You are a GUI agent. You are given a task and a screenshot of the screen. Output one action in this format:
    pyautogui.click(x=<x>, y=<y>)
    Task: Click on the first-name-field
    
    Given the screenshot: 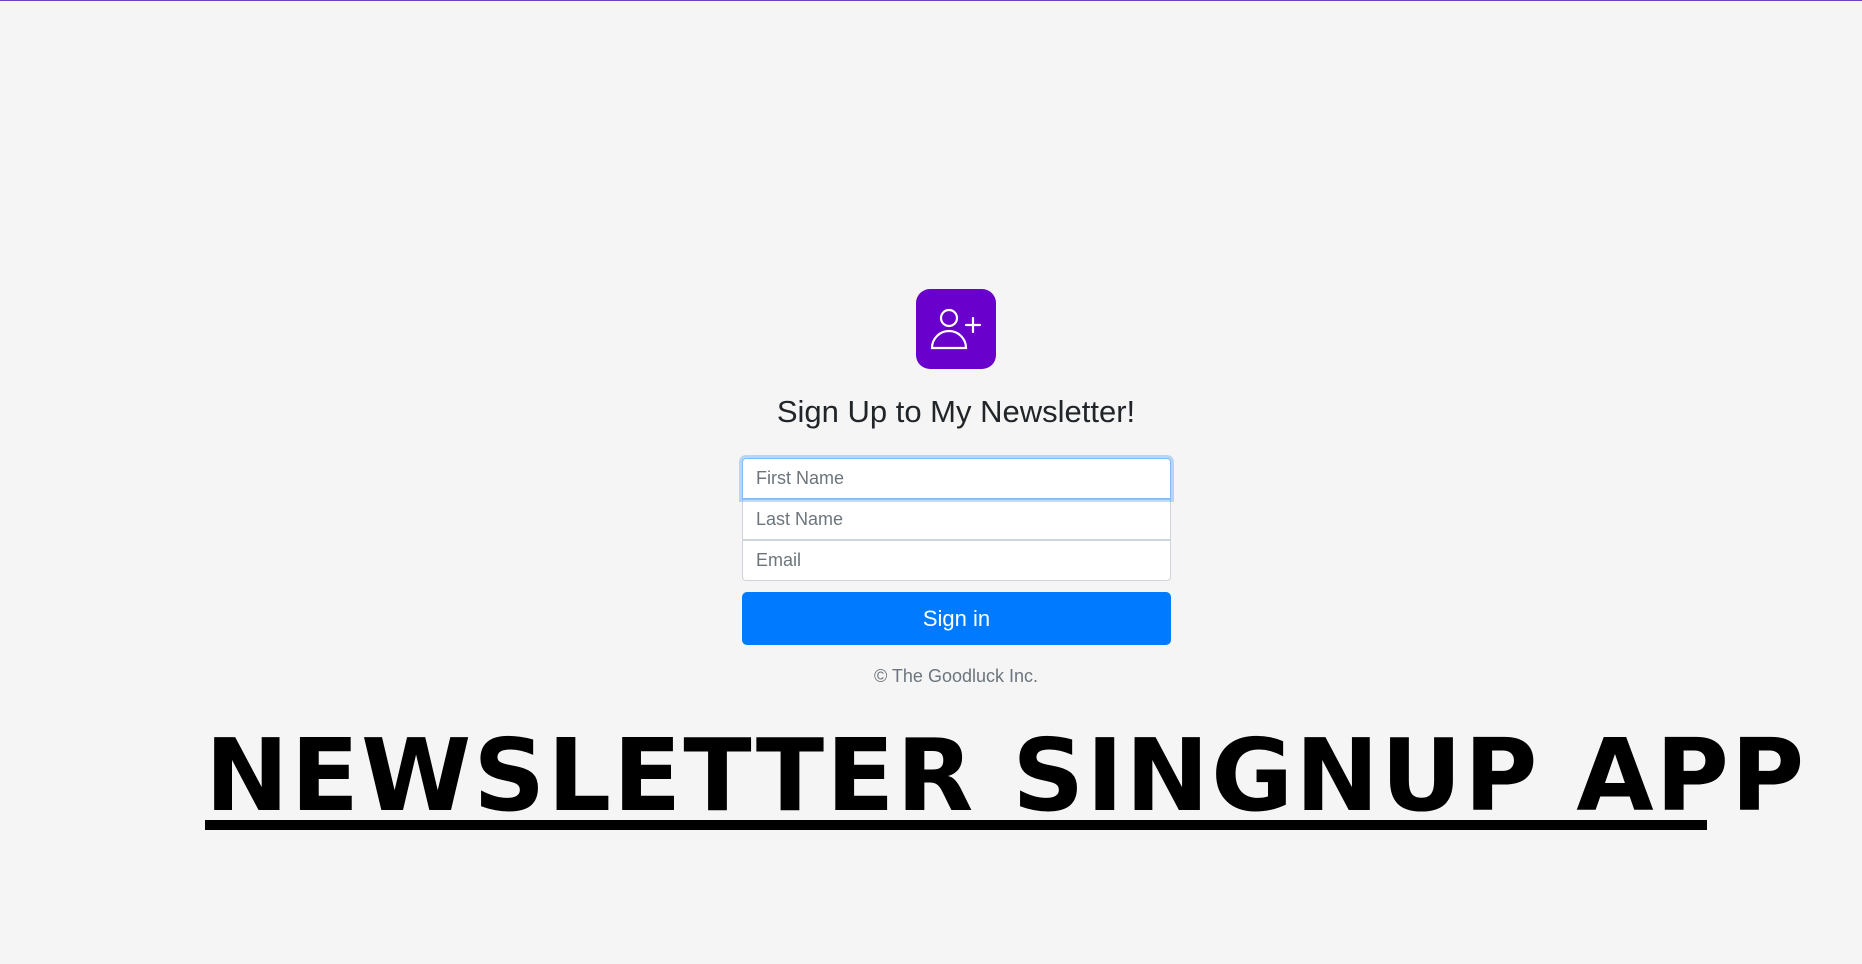 What is the action you would take?
    pyautogui.click(x=956, y=478)
    